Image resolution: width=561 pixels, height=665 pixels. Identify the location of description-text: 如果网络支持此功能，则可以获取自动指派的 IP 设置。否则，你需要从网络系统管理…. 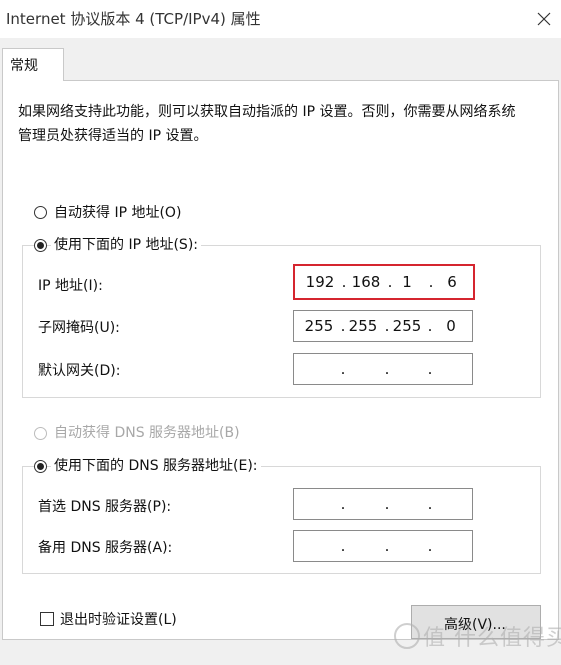
(267, 124).